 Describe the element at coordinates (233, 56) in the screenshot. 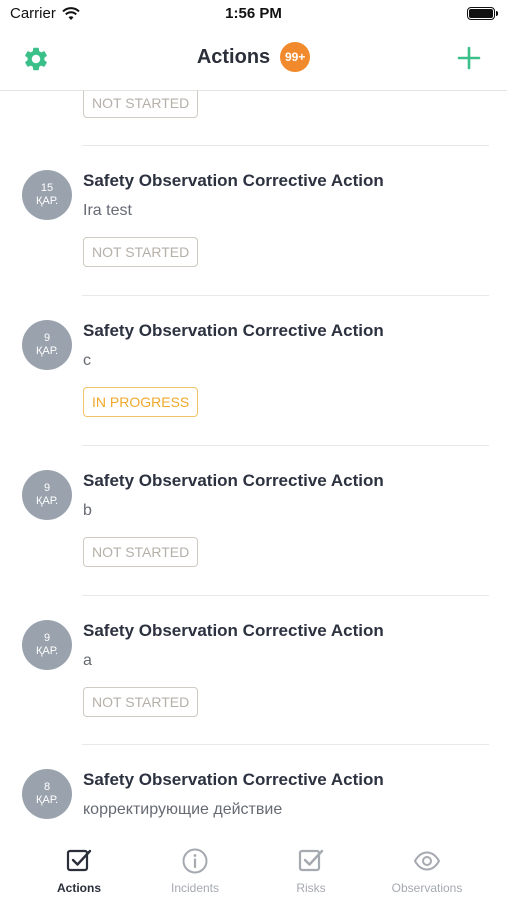

I see `page-title: Actions` at that location.